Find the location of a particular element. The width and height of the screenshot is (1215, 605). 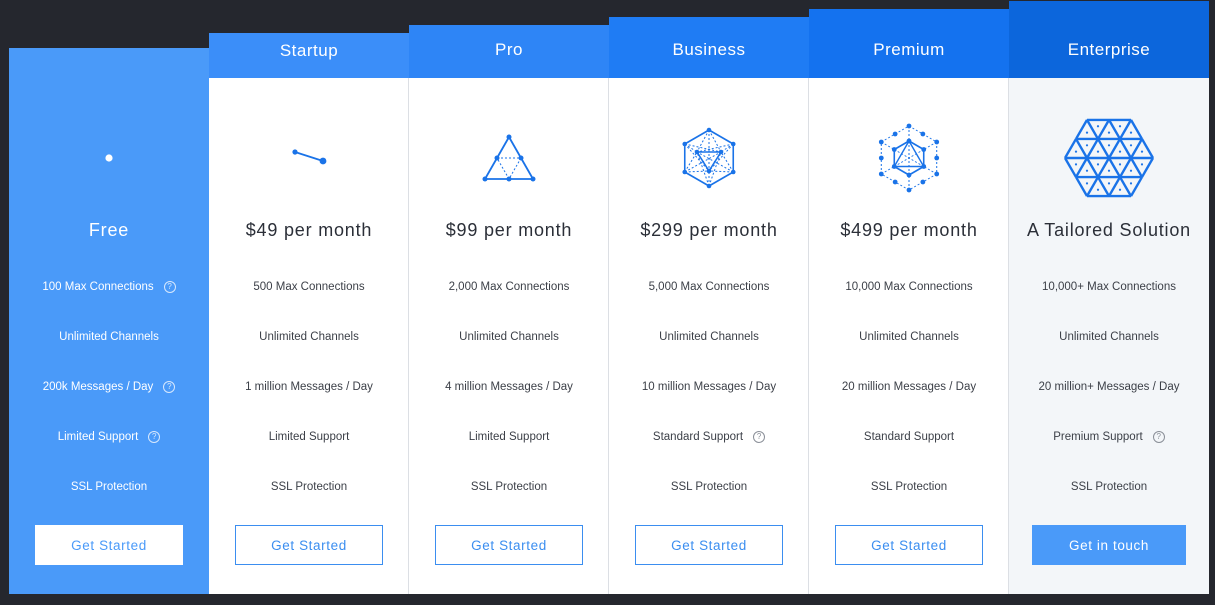

feature-item: Limited Support? is located at coordinates (109, 437).